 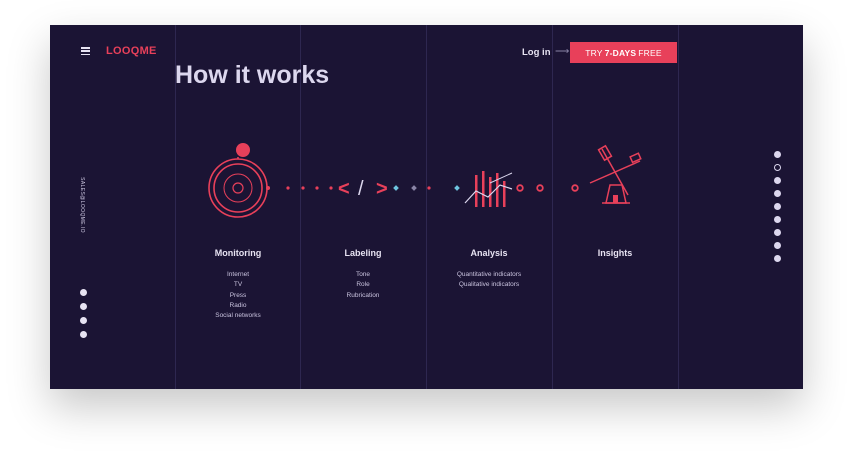 I want to click on windmill-icon, so click(x=615, y=174).